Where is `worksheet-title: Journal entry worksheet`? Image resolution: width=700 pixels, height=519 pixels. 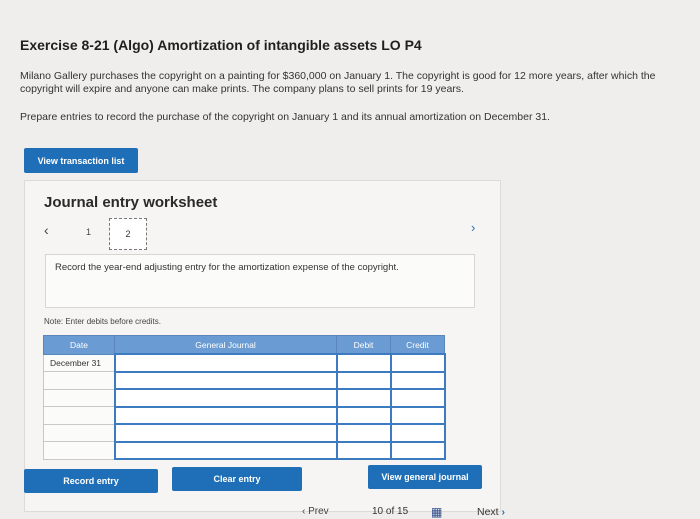 worksheet-title: Journal entry worksheet is located at coordinates (131, 202).